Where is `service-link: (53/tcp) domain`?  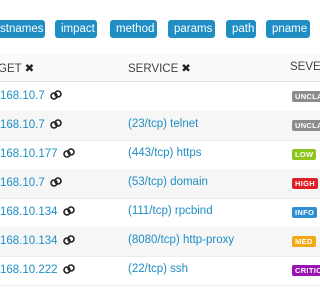 service-link: (53/tcp) domain is located at coordinates (168, 182).